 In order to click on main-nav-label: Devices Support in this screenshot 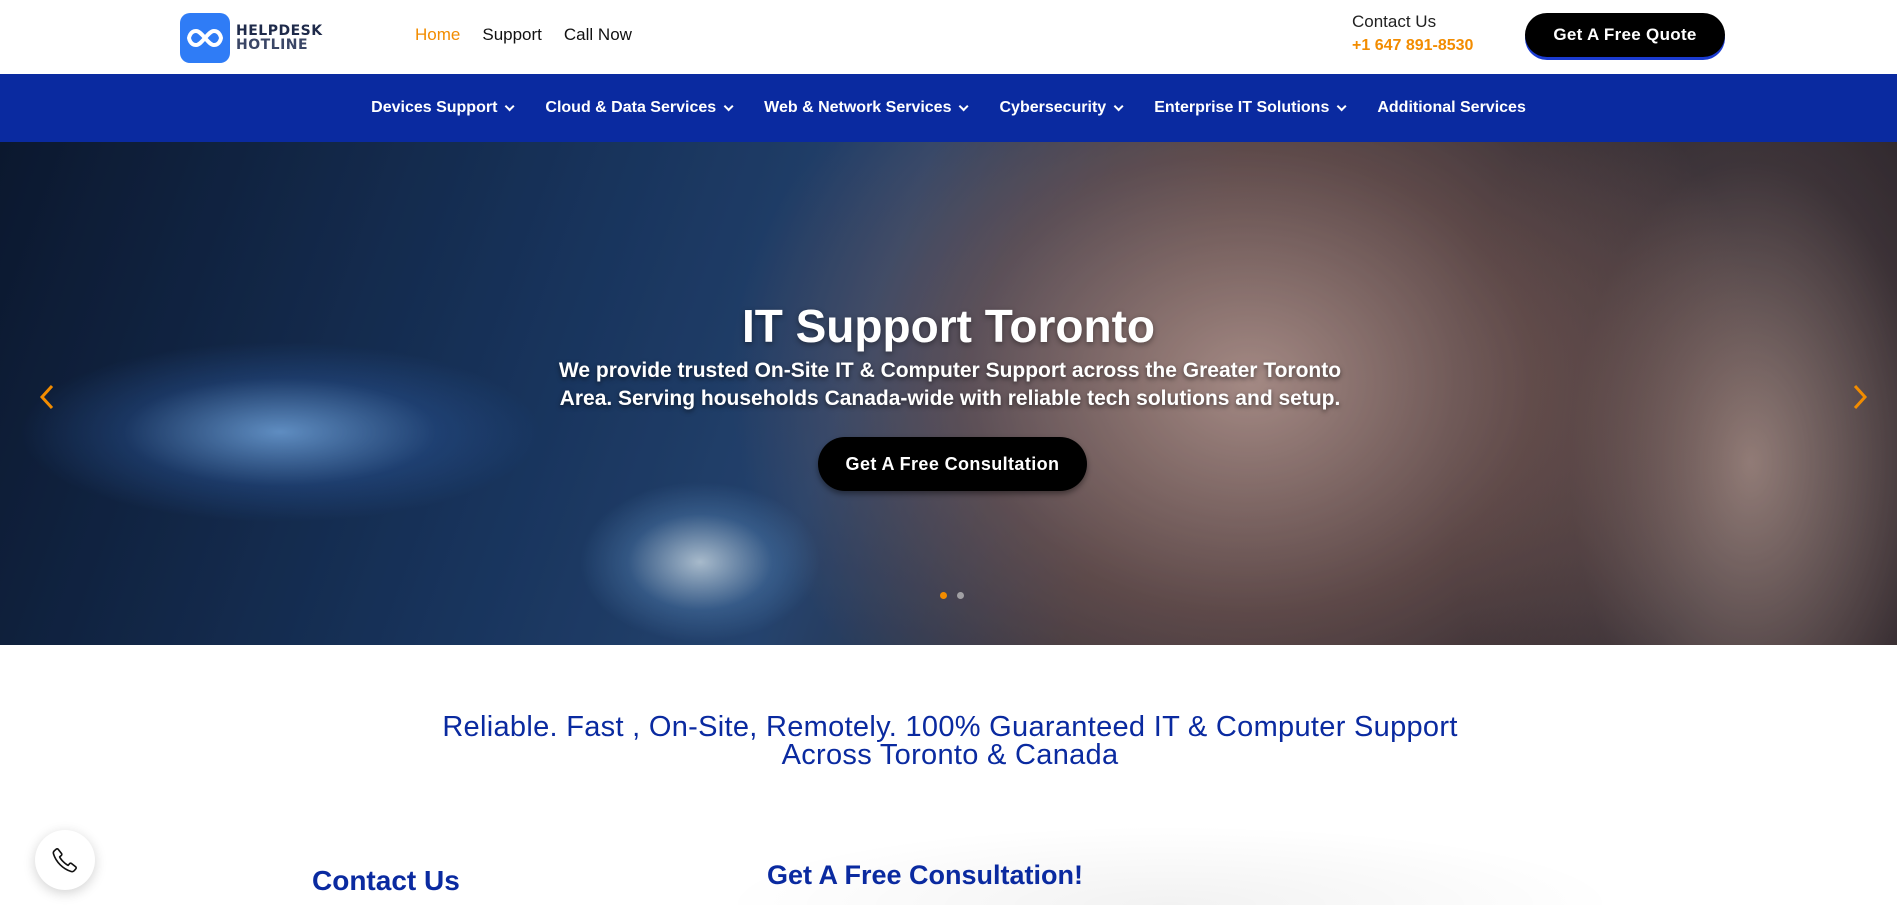, I will do `click(434, 107)`.